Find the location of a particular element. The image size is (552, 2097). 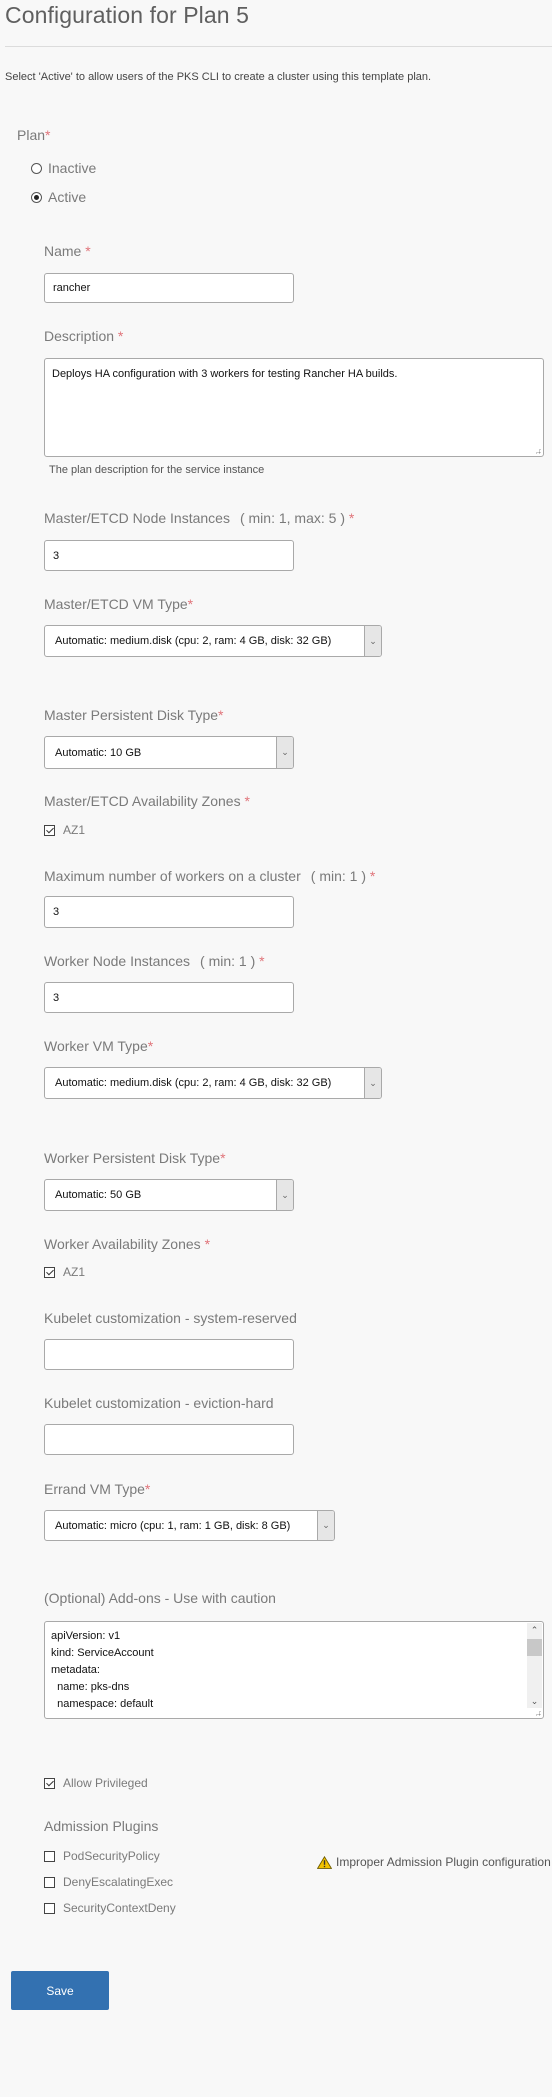

range-hint: ( min: 1, max: 5 ) is located at coordinates (292, 518).